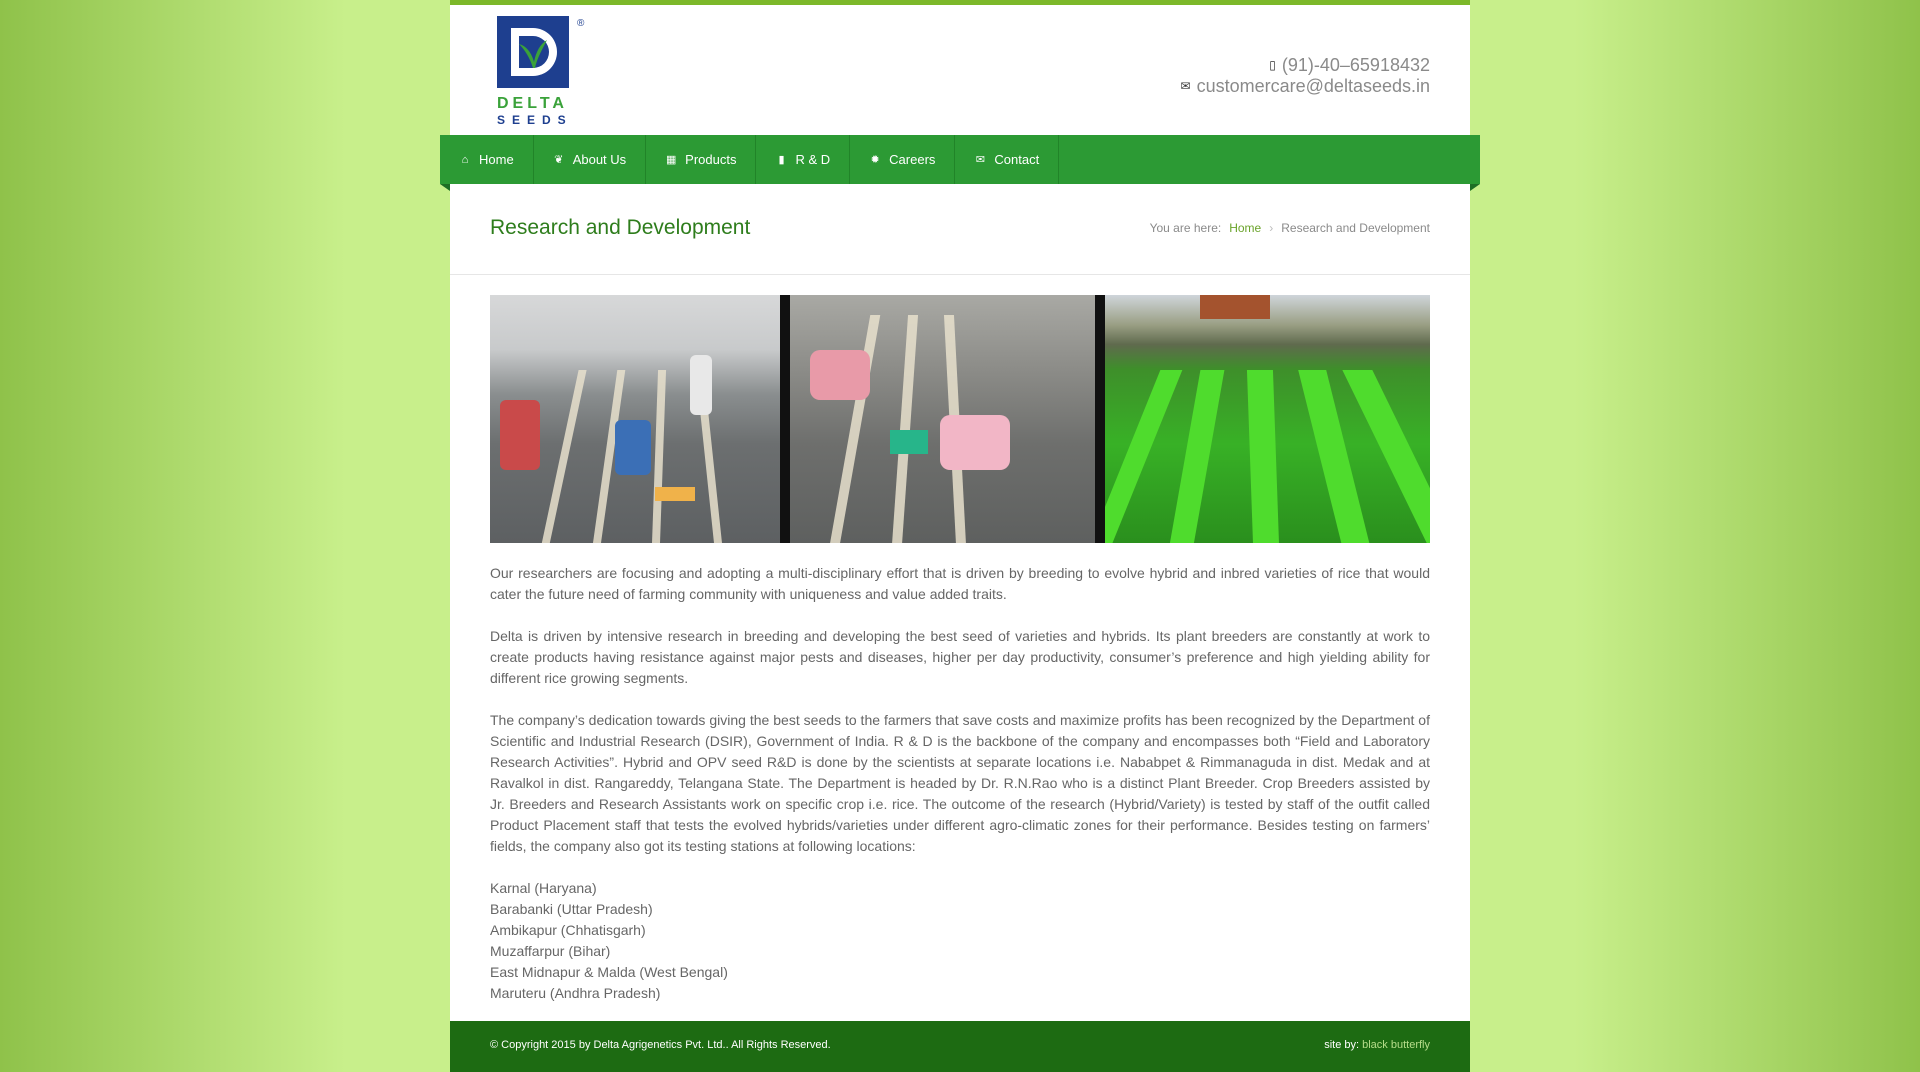  What do you see at coordinates (813, 159) in the screenshot?
I see `nav-label-r-and-d: R & D` at bounding box center [813, 159].